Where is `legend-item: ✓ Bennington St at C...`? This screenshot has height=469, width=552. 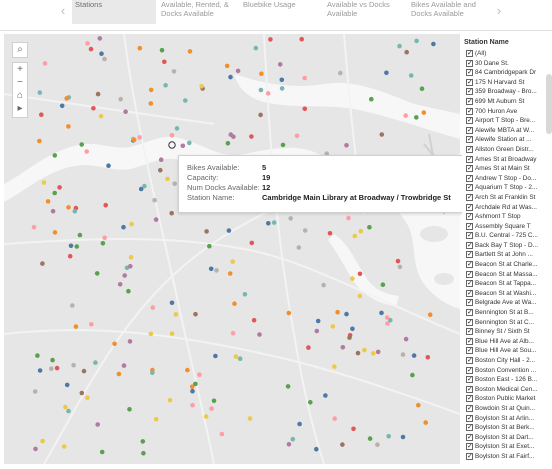 legend-item: ✓ Bennington St at C... is located at coordinates (507, 323).